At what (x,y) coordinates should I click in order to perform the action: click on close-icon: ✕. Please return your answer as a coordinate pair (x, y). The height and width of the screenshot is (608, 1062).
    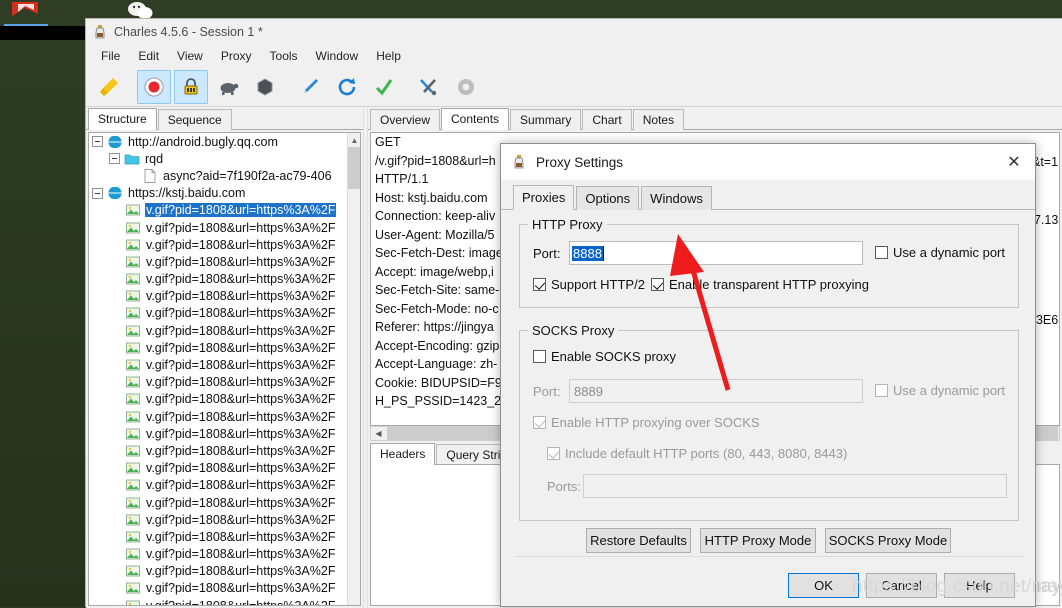
    Looking at the image, I should click on (1014, 162).